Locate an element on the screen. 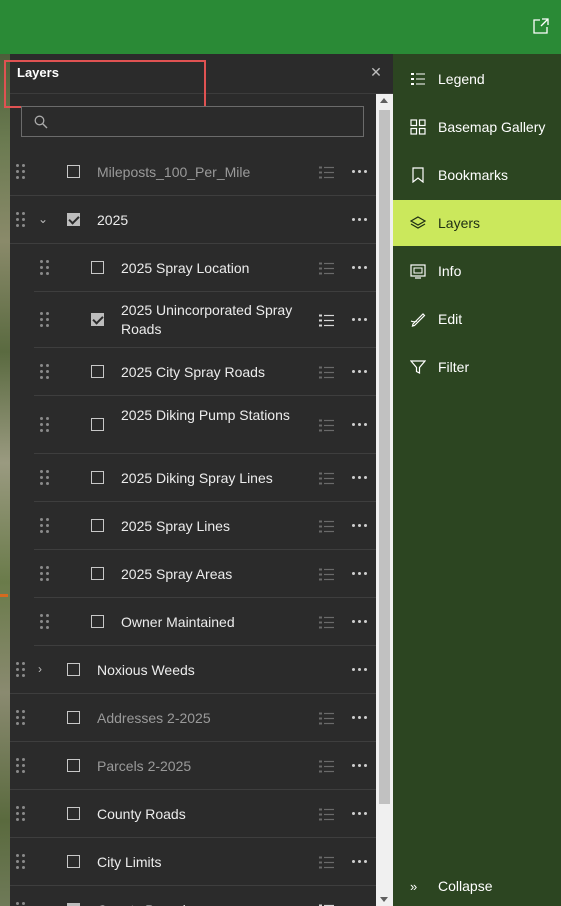  layer-row: City Limits is located at coordinates (193, 862).